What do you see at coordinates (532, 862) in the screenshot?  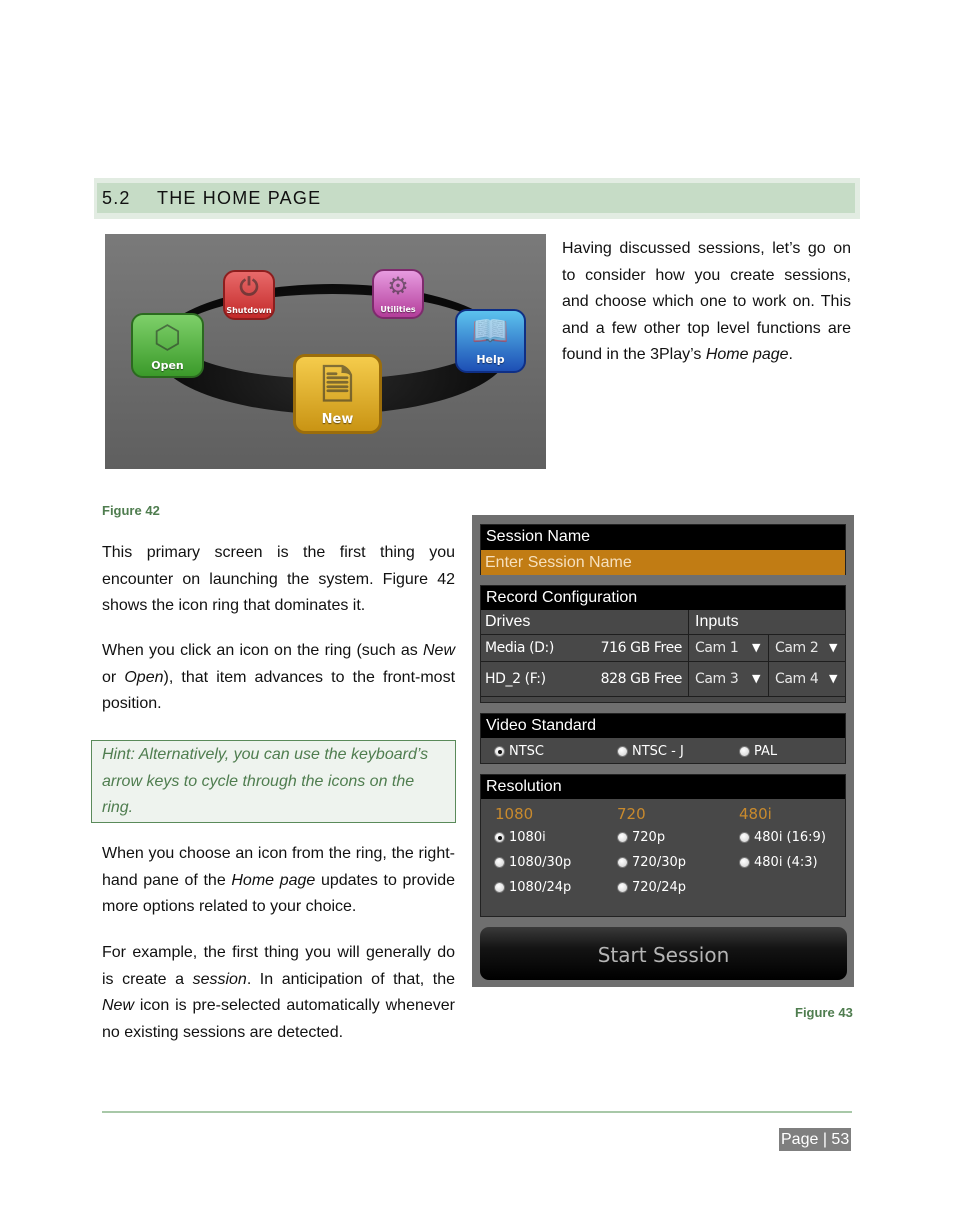 I see `radio-1080-30p: 1080/30p` at bounding box center [532, 862].